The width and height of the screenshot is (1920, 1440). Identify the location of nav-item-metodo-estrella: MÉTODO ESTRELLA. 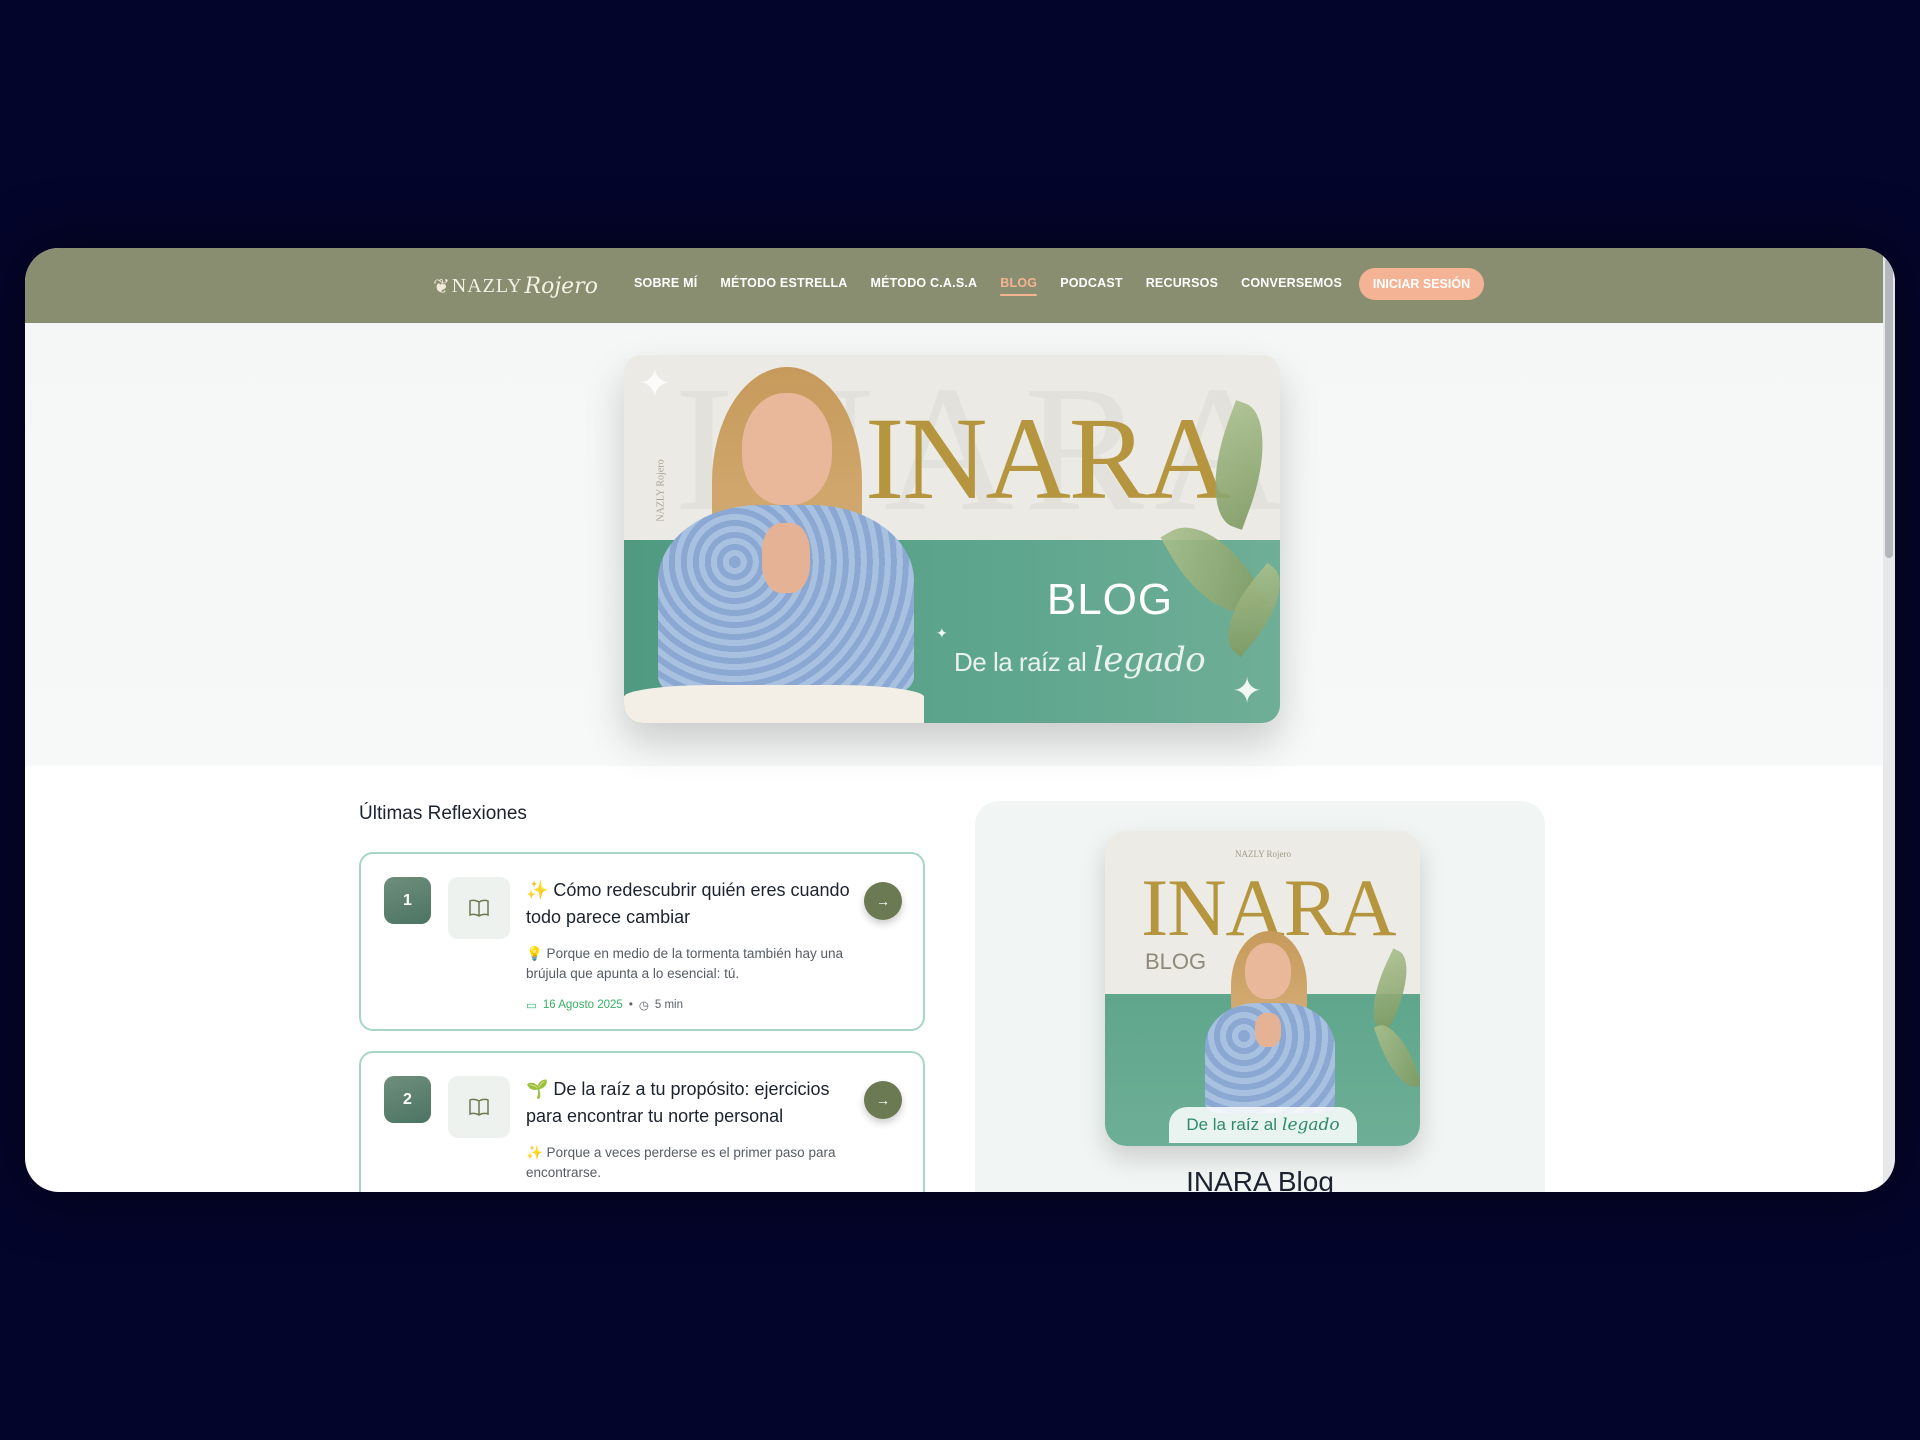
(783, 286).